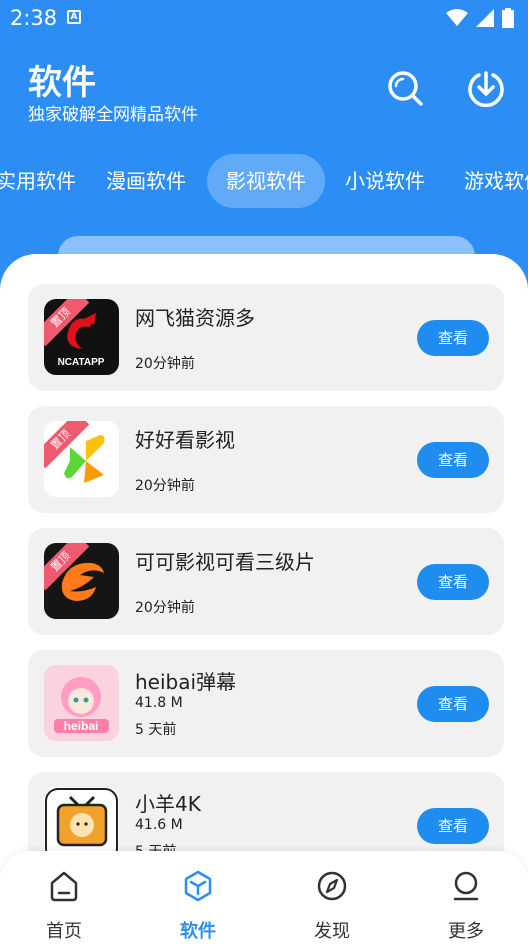  Describe the element at coordinates (485, 18) in the screenshot. I see `signal-icon` at that location.